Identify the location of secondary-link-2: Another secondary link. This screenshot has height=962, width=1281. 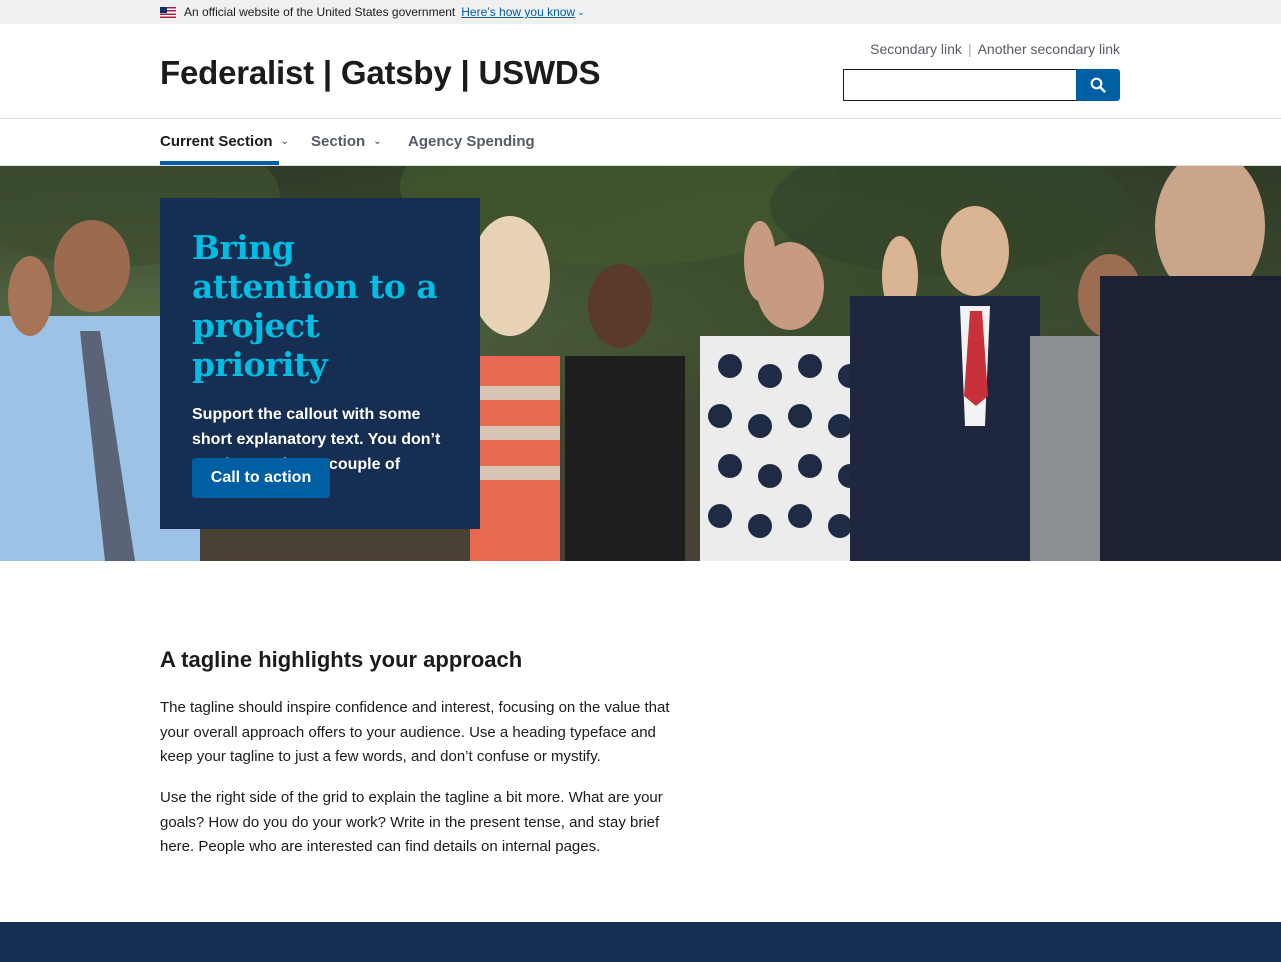
(1049, 49).